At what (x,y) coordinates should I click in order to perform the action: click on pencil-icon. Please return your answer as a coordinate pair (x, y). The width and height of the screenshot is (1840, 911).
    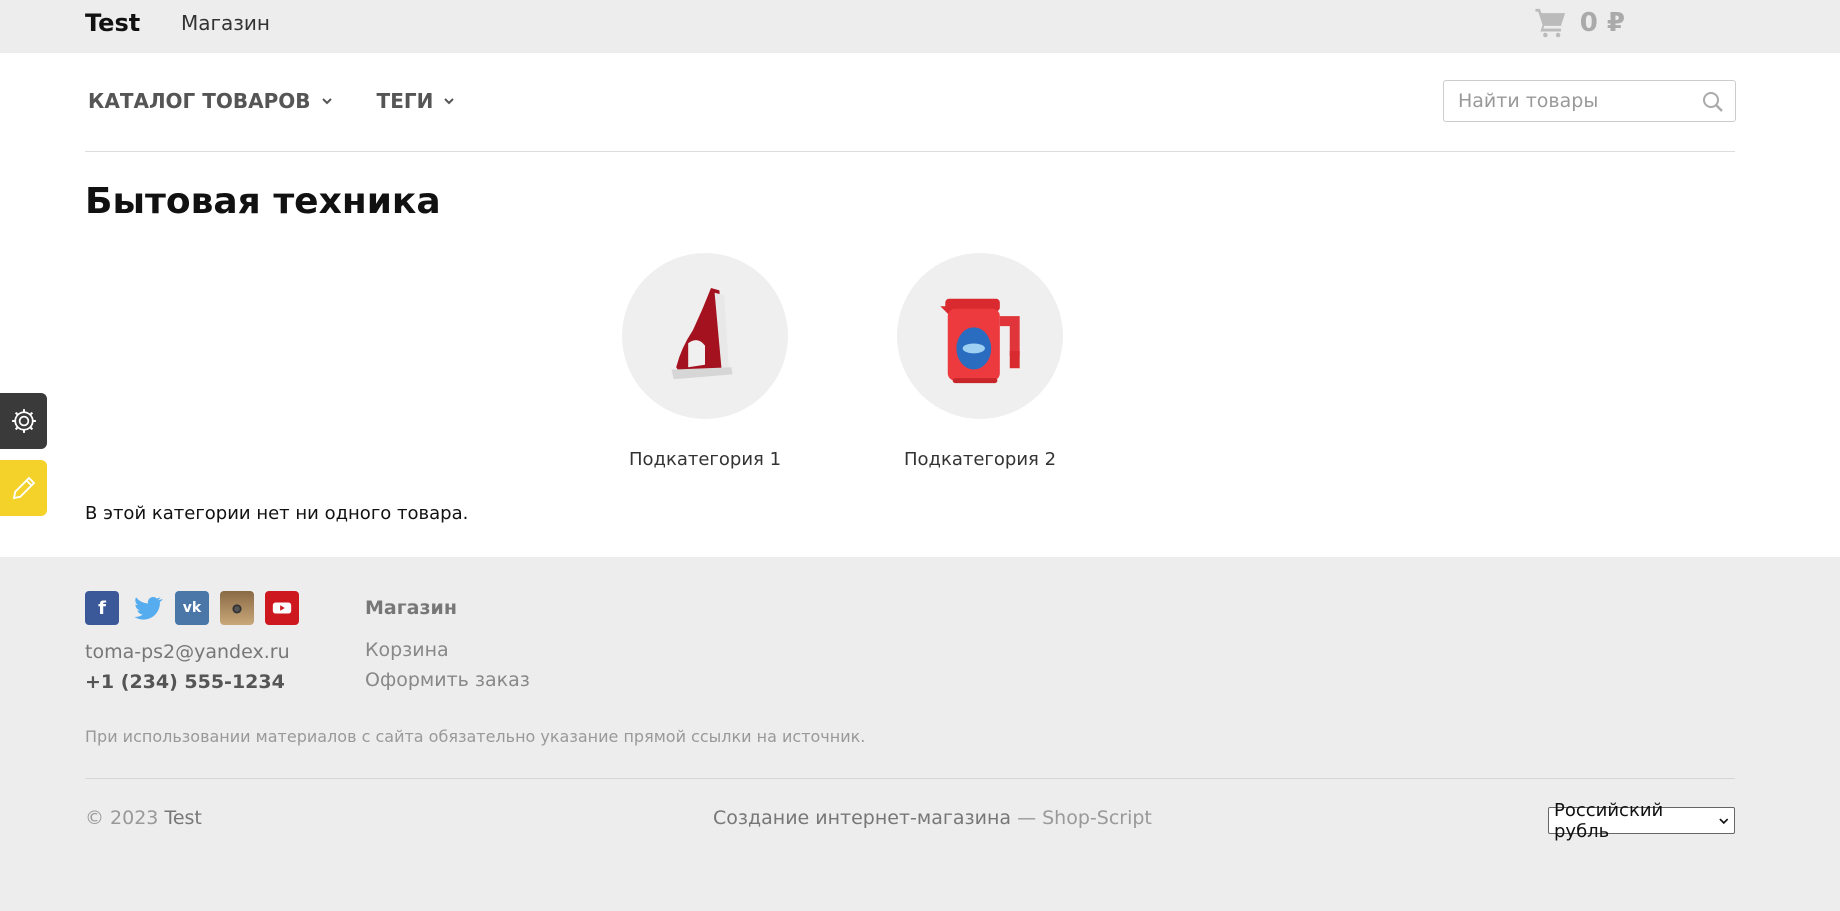
    Looking at the image, I should click on (23, 488).